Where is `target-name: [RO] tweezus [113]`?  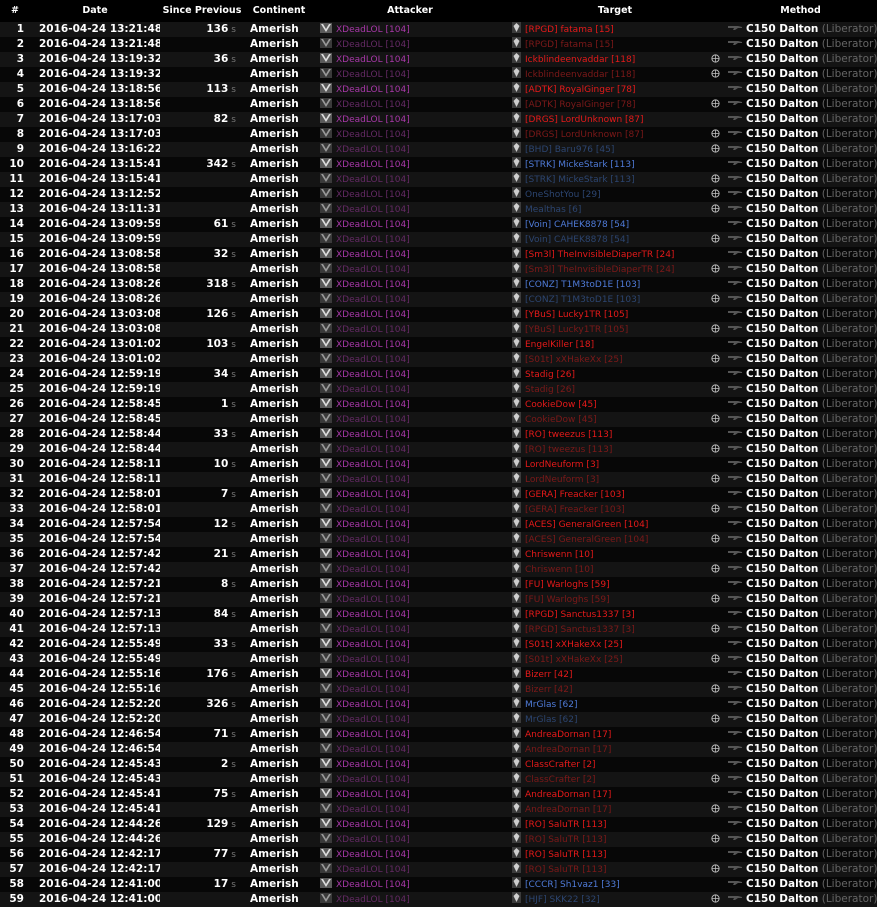
target-name: [RO] tweezus [113] is located at coordinates (568, 450).